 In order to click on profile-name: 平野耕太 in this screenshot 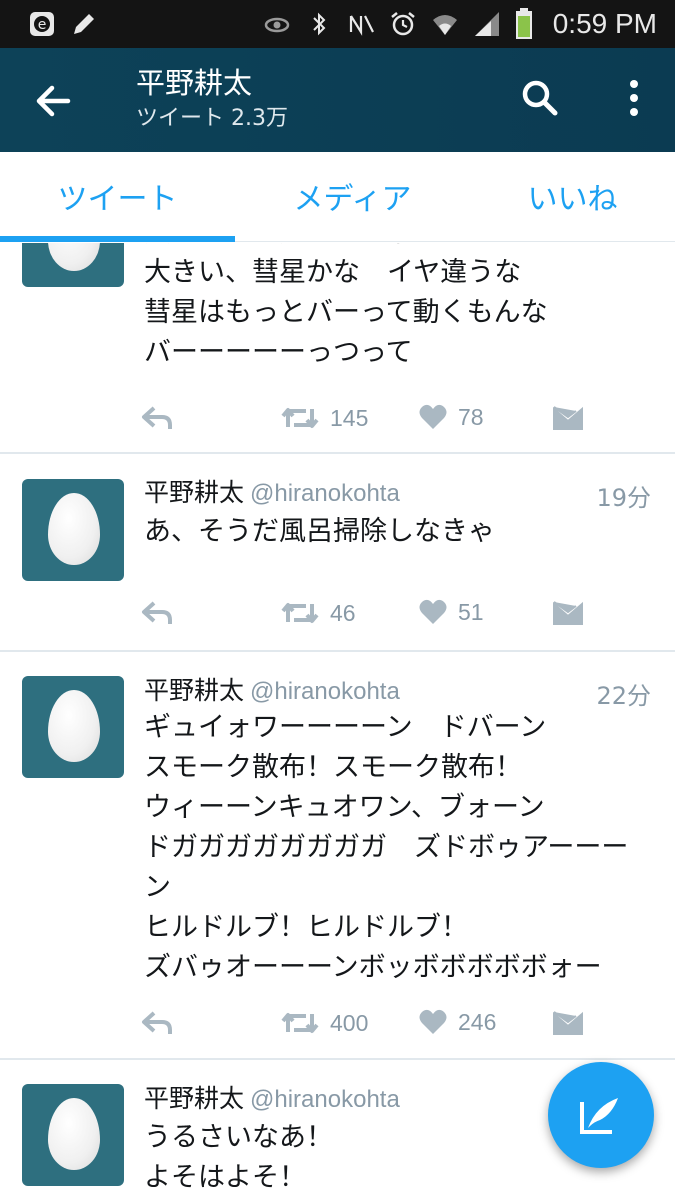, I will do `click(194, 83)`.